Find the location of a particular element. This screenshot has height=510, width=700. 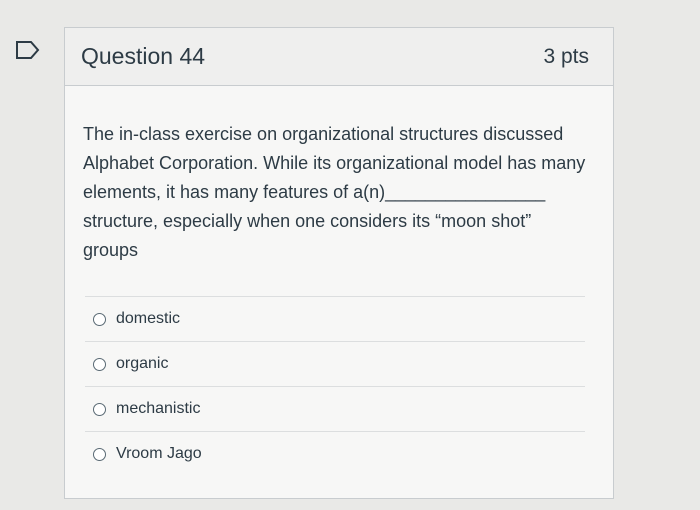

answer-label: mechanistic is located at coordinates (158, 408).